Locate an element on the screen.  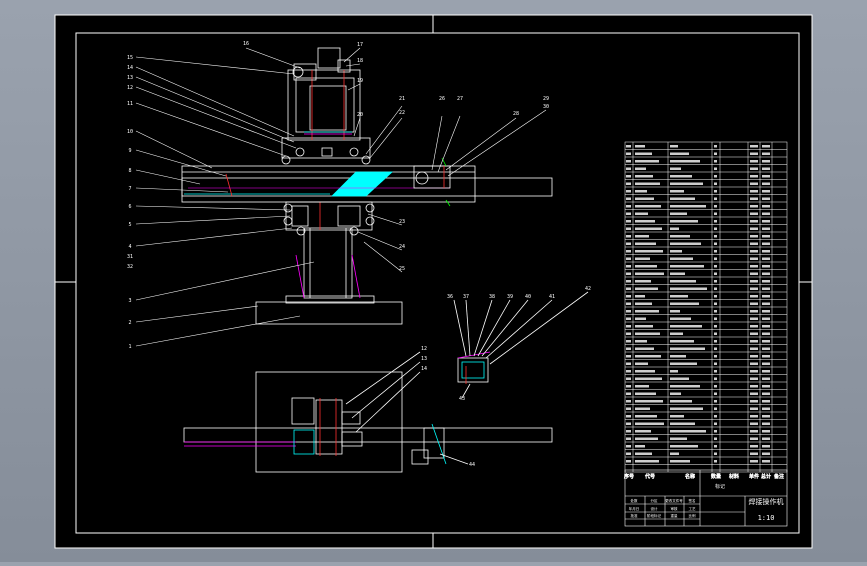
parts-table-header-cell: 单件 is located at coordinates (754, 476).